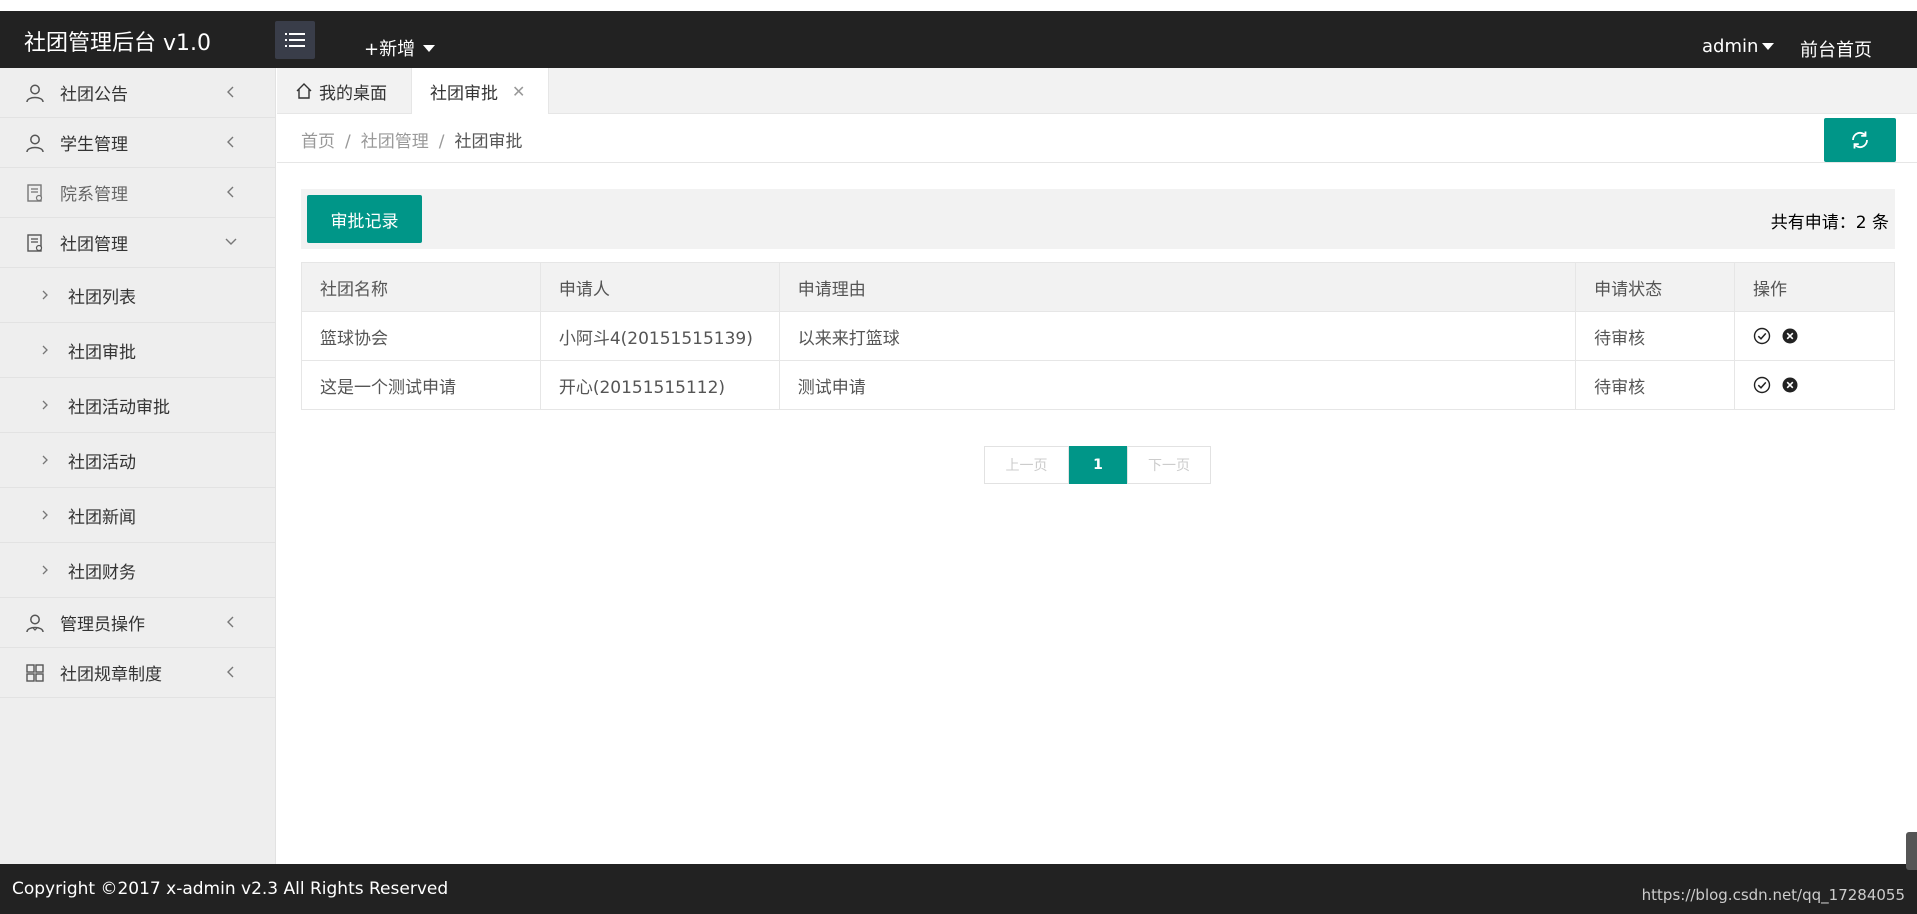 Image resolution: width=1917 pixels, height=914 pixels. Describe the element at coordinates (137, 570) in the screenshot. I see `sidebar-subitem-finance: 社团财务` at that location.